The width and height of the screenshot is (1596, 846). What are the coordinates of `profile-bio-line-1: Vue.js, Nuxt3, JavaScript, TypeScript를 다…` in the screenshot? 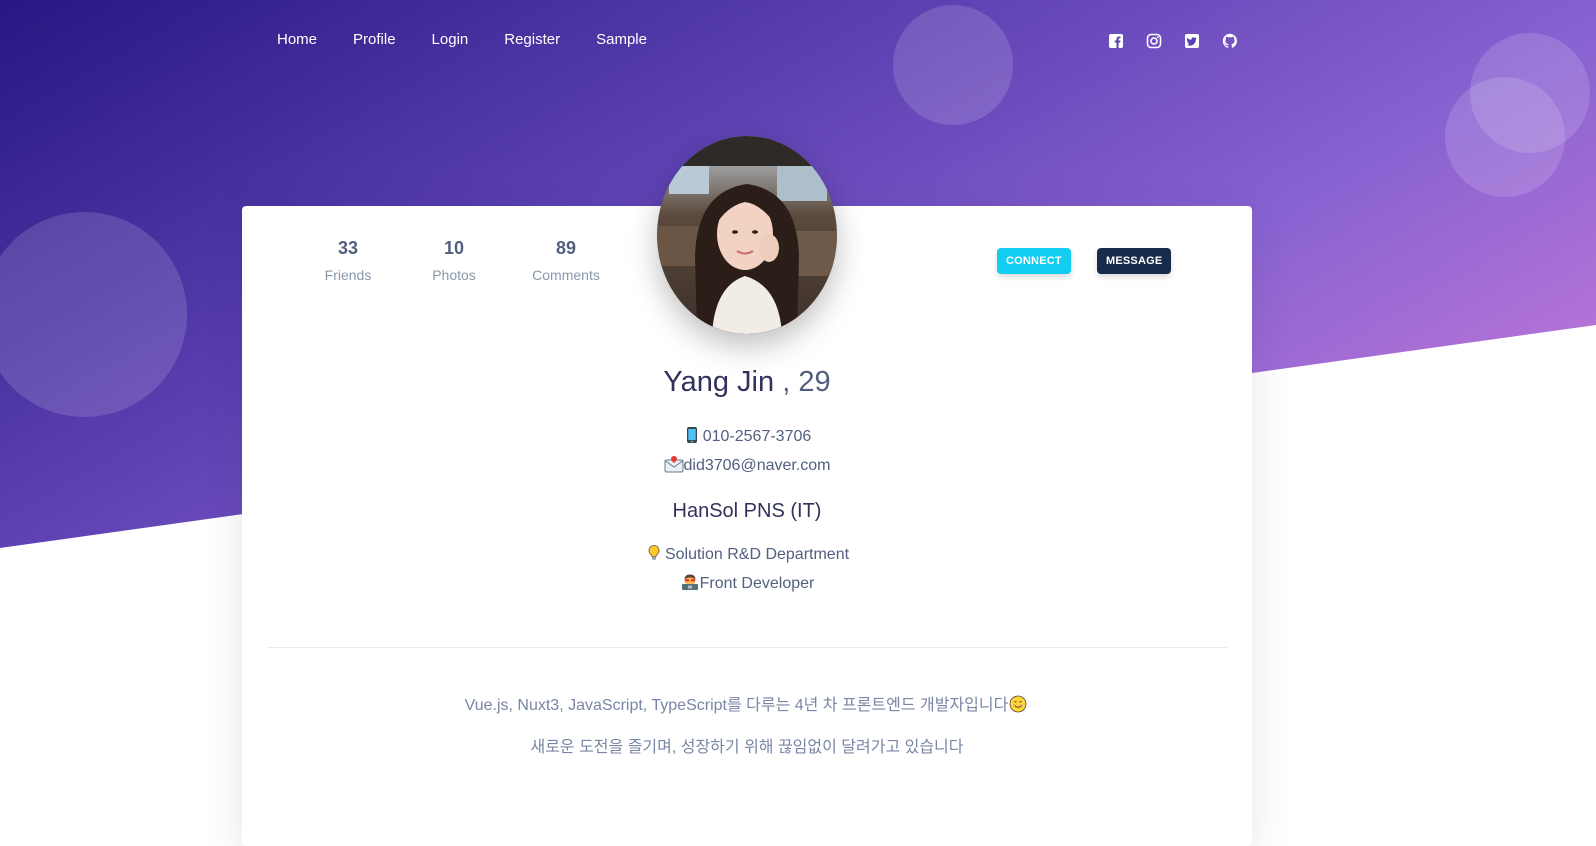 It's located at (747, 706).